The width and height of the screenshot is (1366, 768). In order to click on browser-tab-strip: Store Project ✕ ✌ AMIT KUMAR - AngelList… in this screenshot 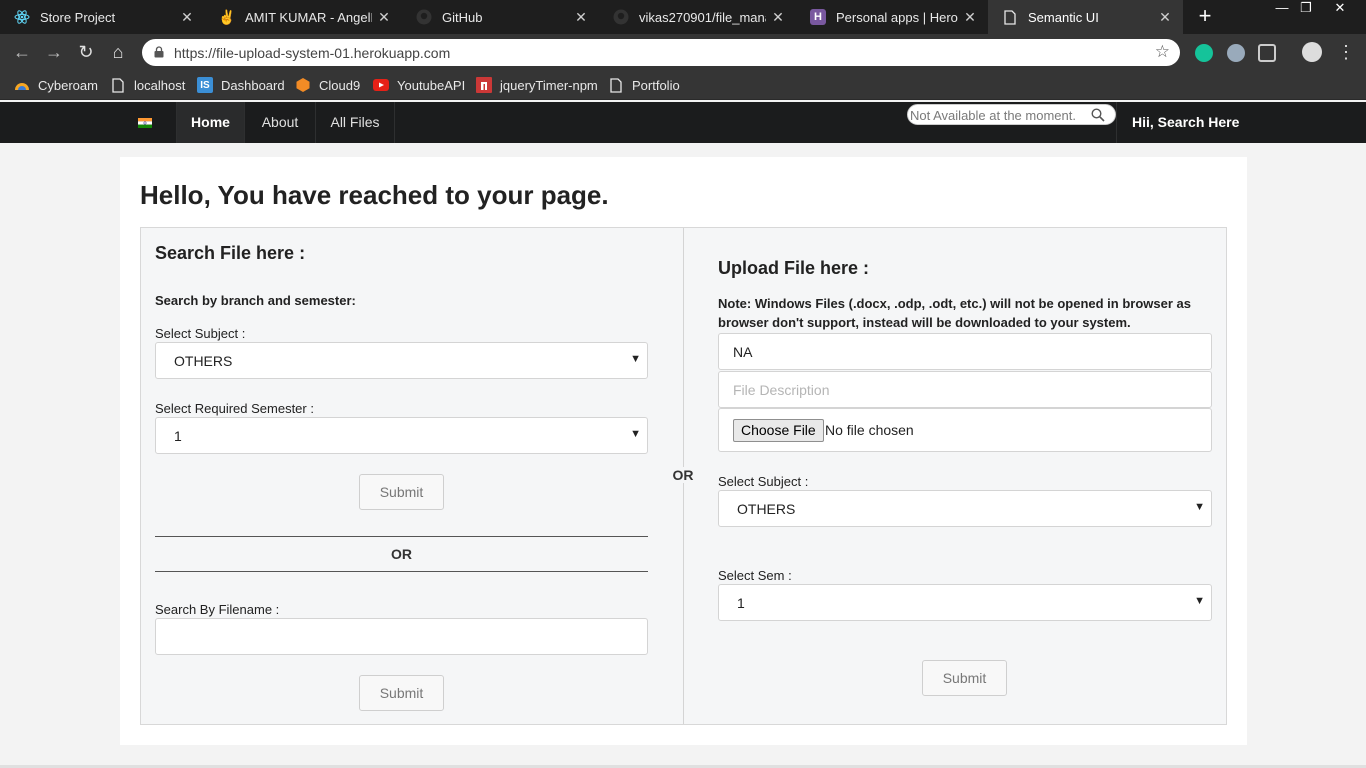, I will do `click(683, 17)`.